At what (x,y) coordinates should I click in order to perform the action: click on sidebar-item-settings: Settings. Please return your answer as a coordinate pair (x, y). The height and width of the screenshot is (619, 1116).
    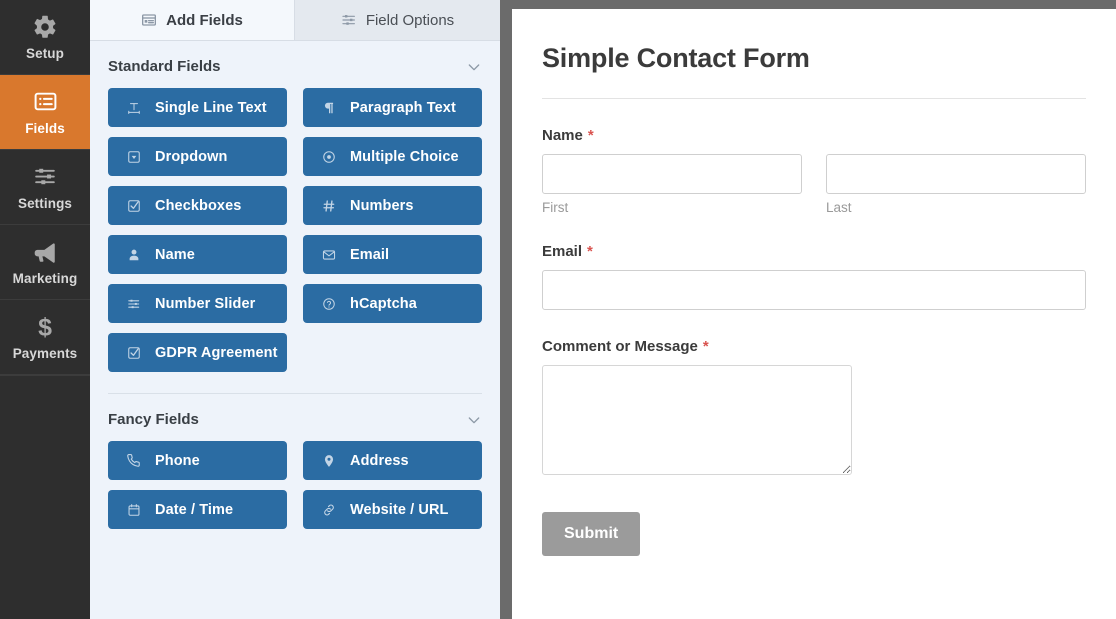
    Looking at the image, I should click on (45, 187).